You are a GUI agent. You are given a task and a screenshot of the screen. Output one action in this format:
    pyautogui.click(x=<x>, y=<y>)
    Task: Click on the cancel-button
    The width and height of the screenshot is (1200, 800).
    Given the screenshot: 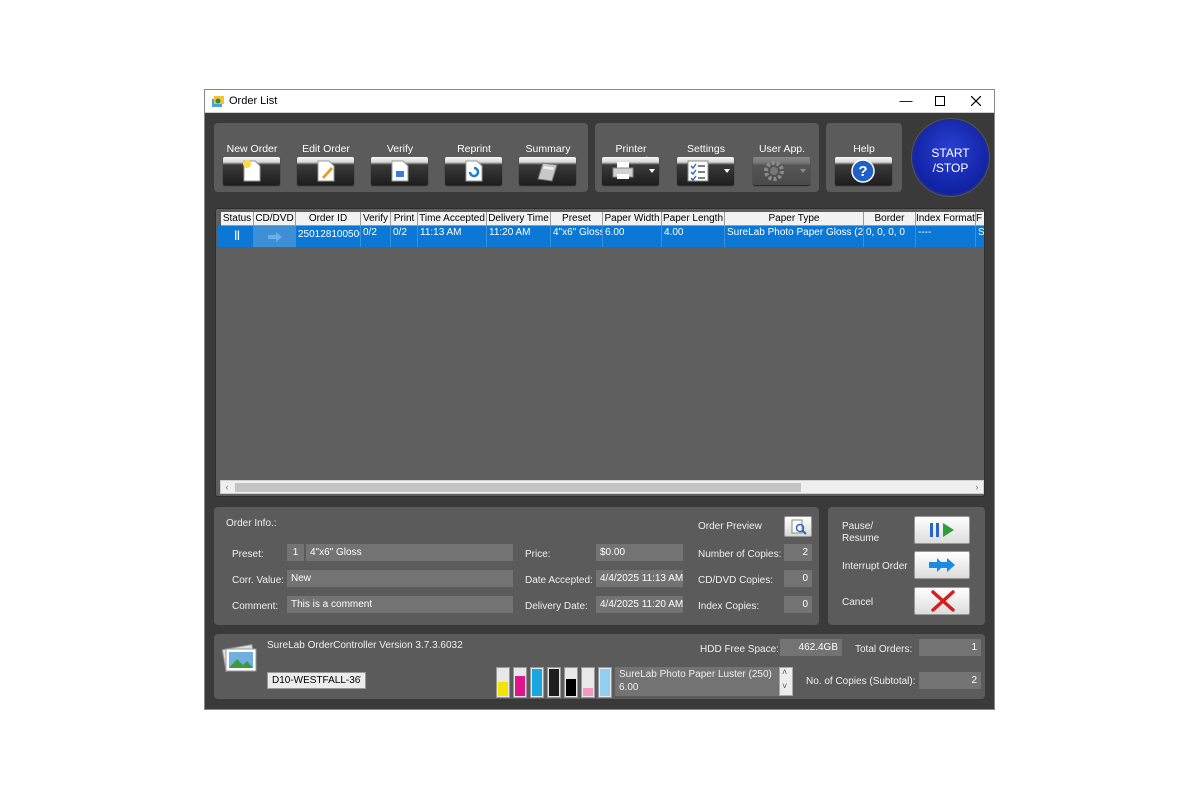 What is the action you would take?
    pyautogui.click(x=942, y=601)
    